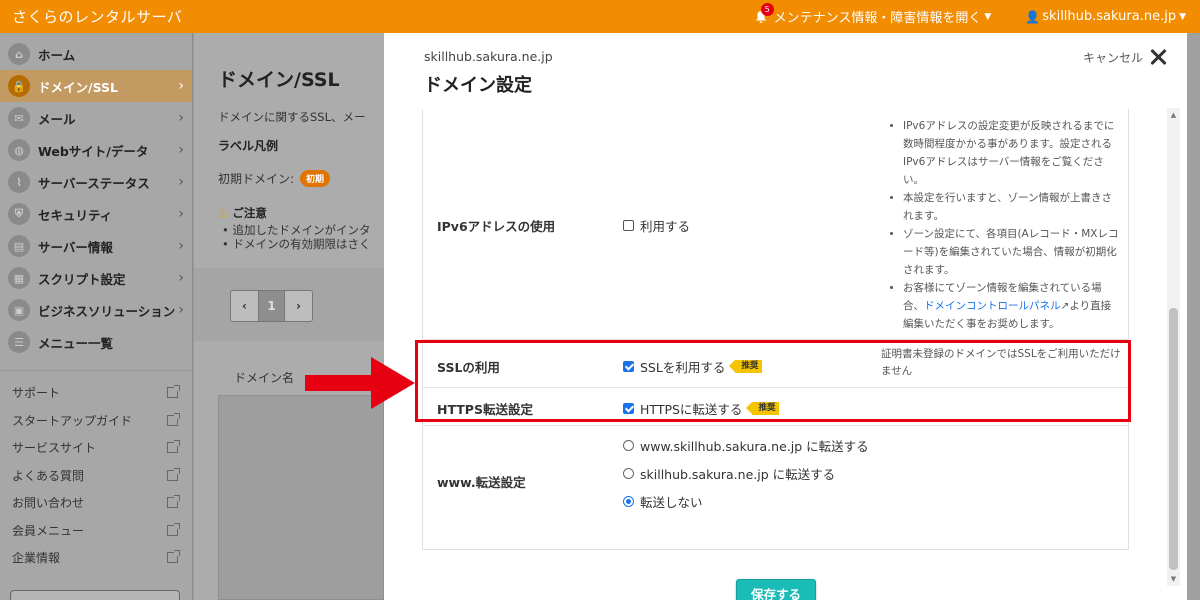 Image resolution: width=1200 pixels, height=600 pixels. I want to click on sidebar-link-label: よくある質問, so click(48, 475).